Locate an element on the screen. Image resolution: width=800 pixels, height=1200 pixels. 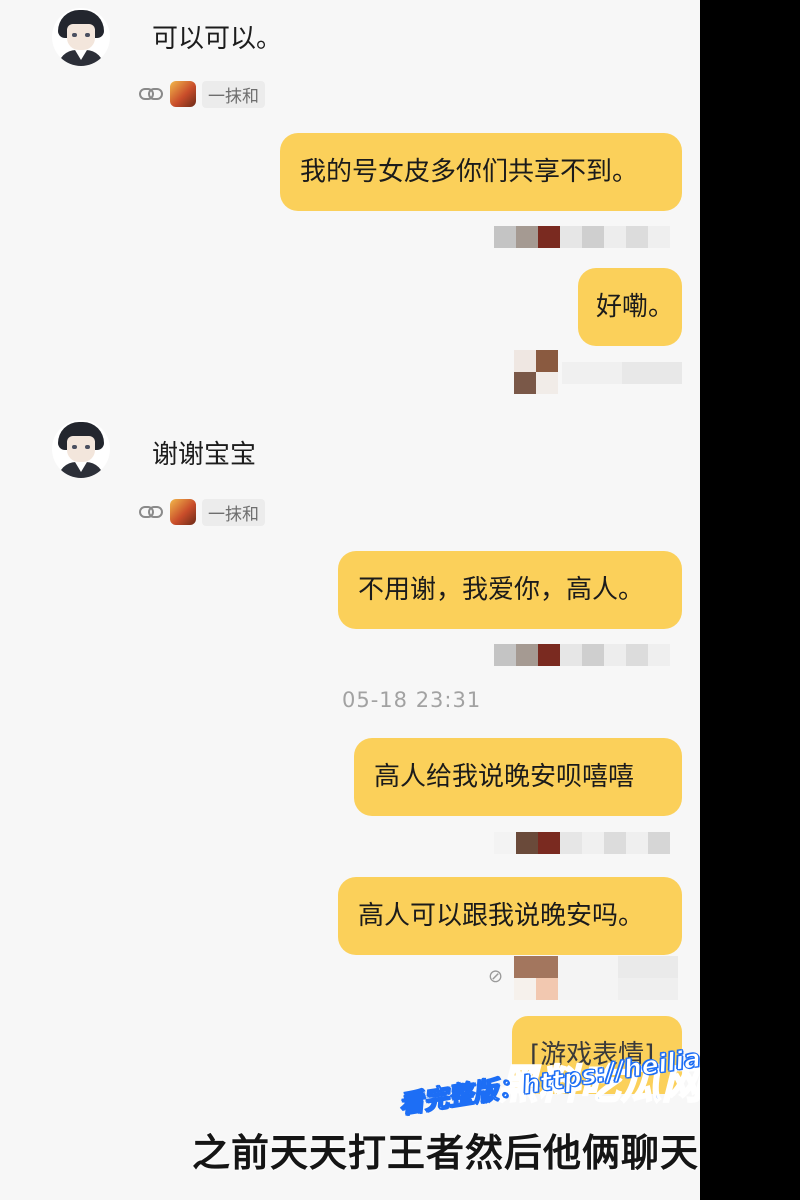
incoming-message: 谢谢宝宝 is located at coordinates (204, 455).